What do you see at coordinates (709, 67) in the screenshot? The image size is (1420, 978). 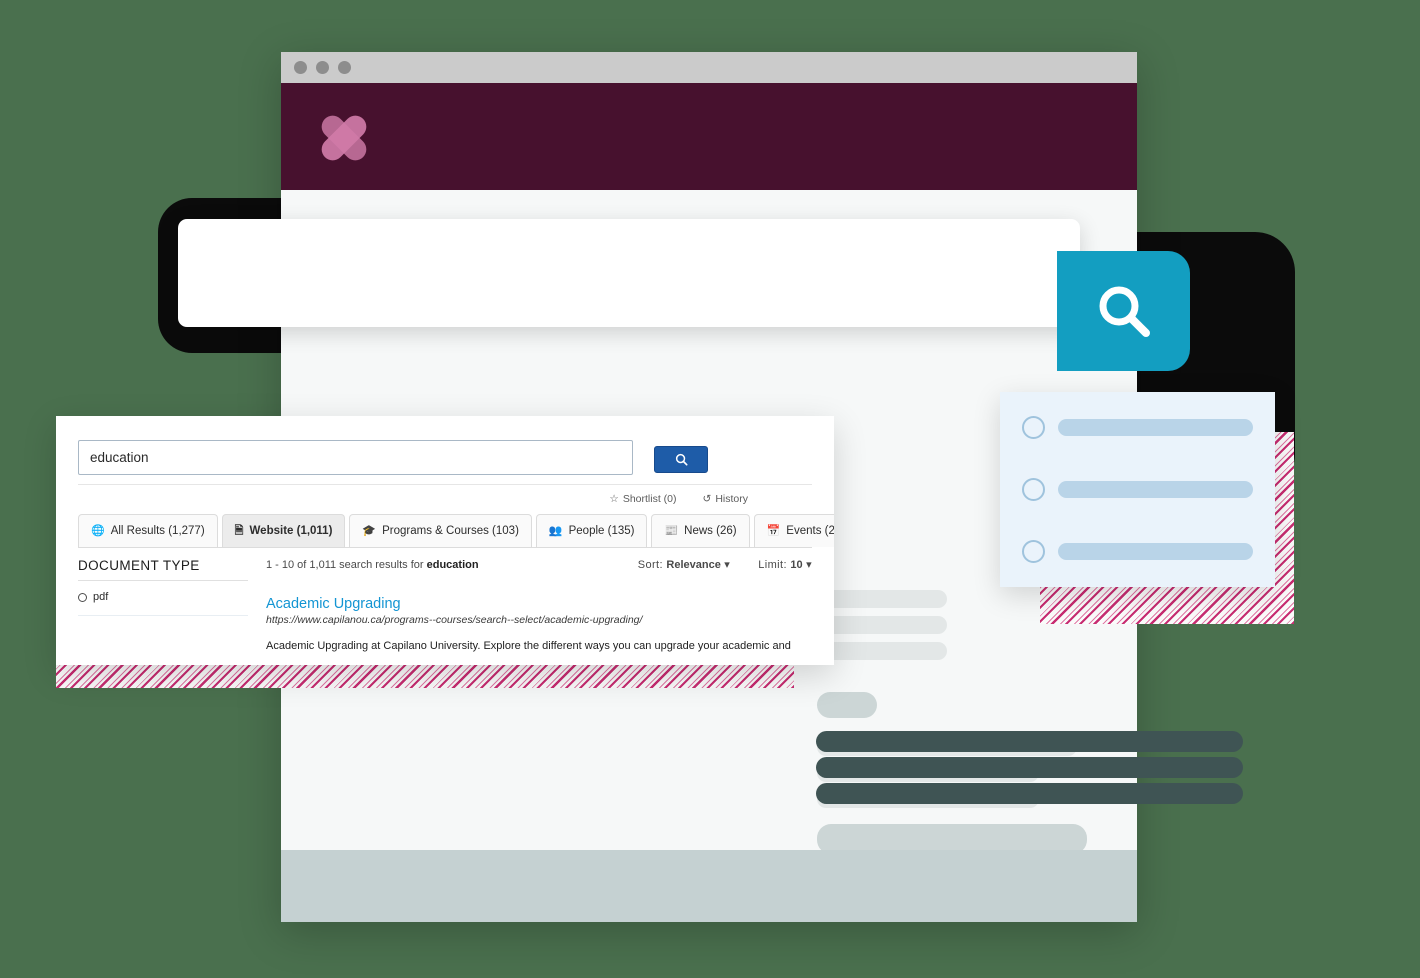 I see `browser-chrome` at bounding box center [709, 67].